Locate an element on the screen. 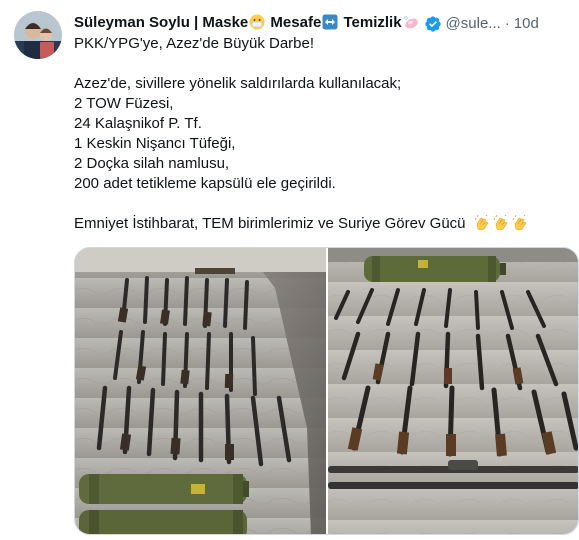  clap-emojis is located at coordinates (501, 223).